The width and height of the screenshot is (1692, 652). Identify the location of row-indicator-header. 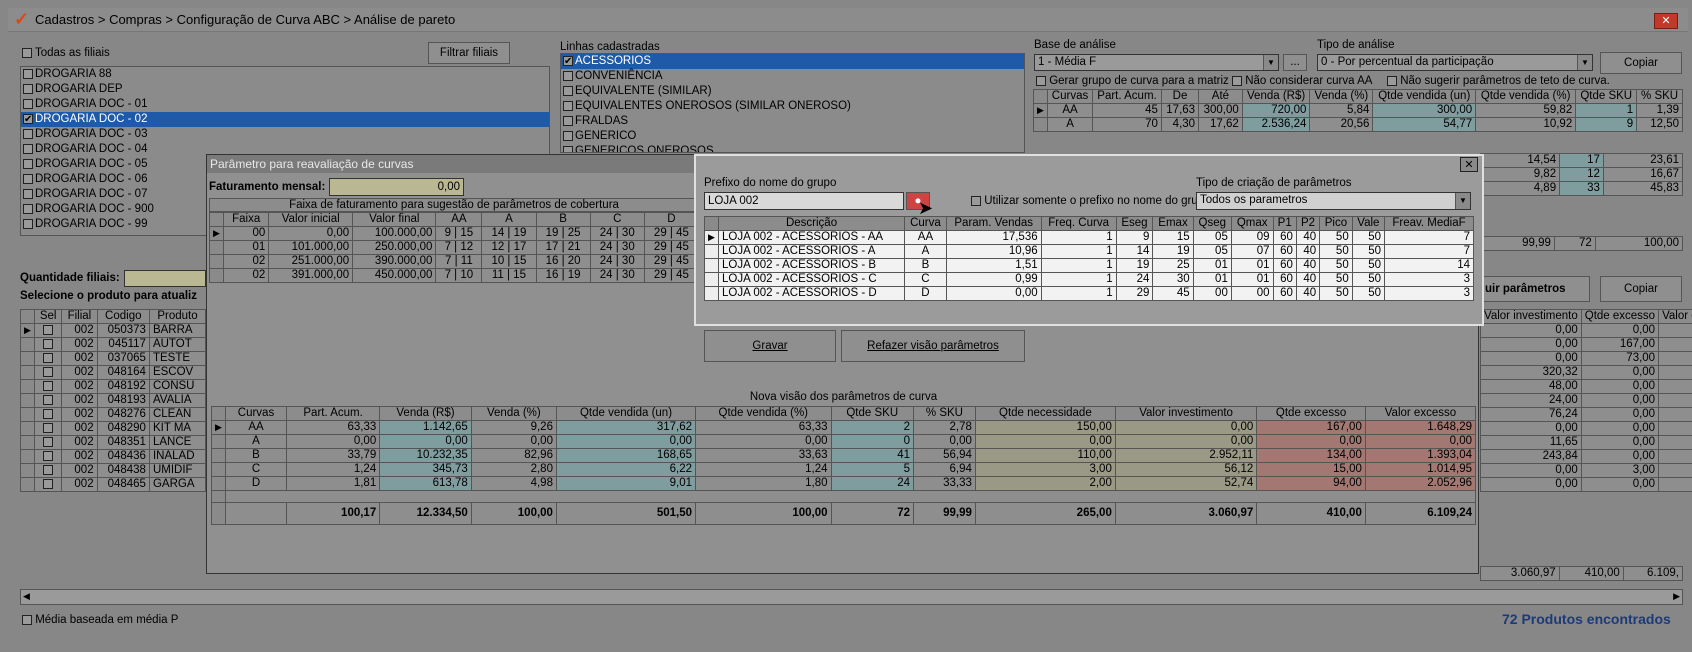
(27, 316).